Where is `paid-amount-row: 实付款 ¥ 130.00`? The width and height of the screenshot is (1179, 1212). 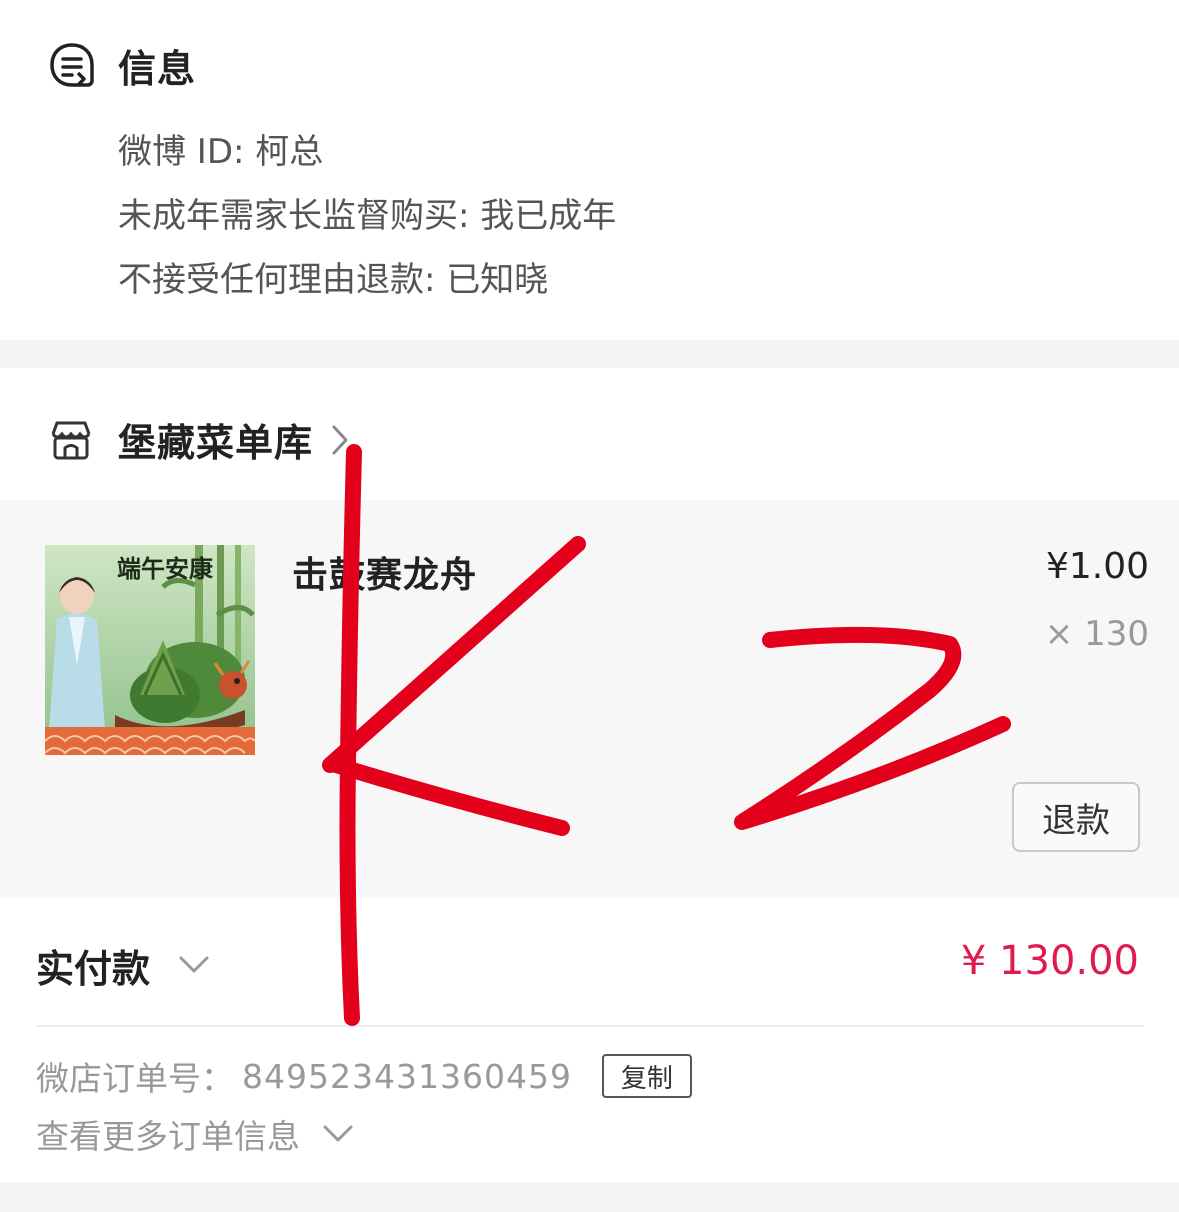
paid-amount-row: 实付款 ¥ 130.00 is located at coordinates (589, 962).